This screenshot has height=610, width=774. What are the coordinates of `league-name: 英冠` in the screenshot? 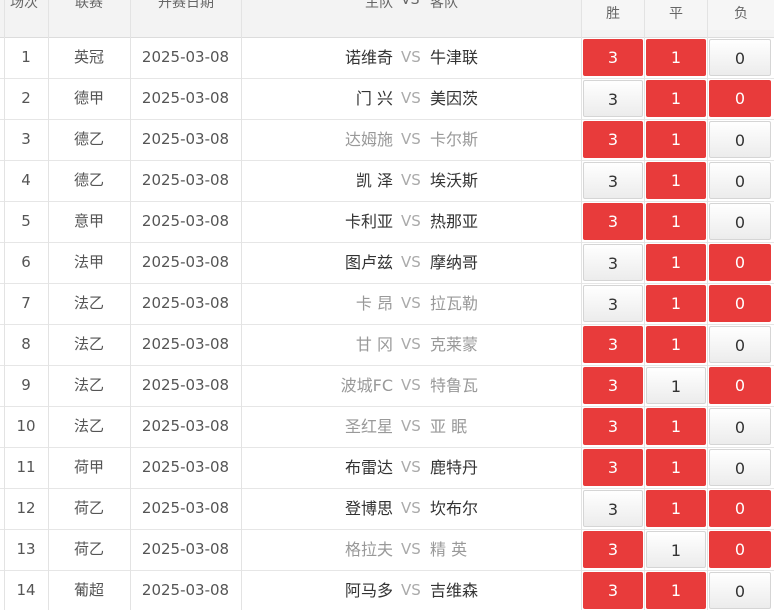 It's located at (89, 57).